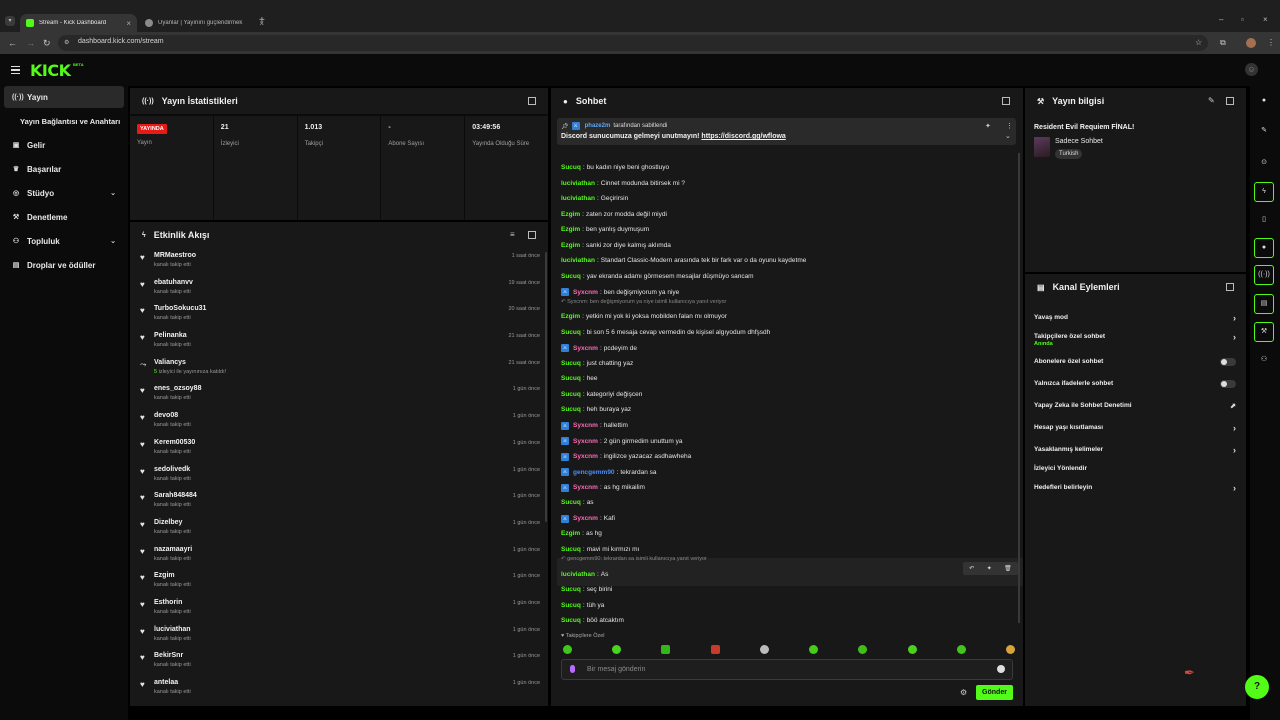 The height and width of the screenshot is (720, 1280). What do you see at coordinates (1136, 468) in the screenshot?
I see `channel-action-item: İzleyici Yönlendir` at bounding box center [1136, 468].